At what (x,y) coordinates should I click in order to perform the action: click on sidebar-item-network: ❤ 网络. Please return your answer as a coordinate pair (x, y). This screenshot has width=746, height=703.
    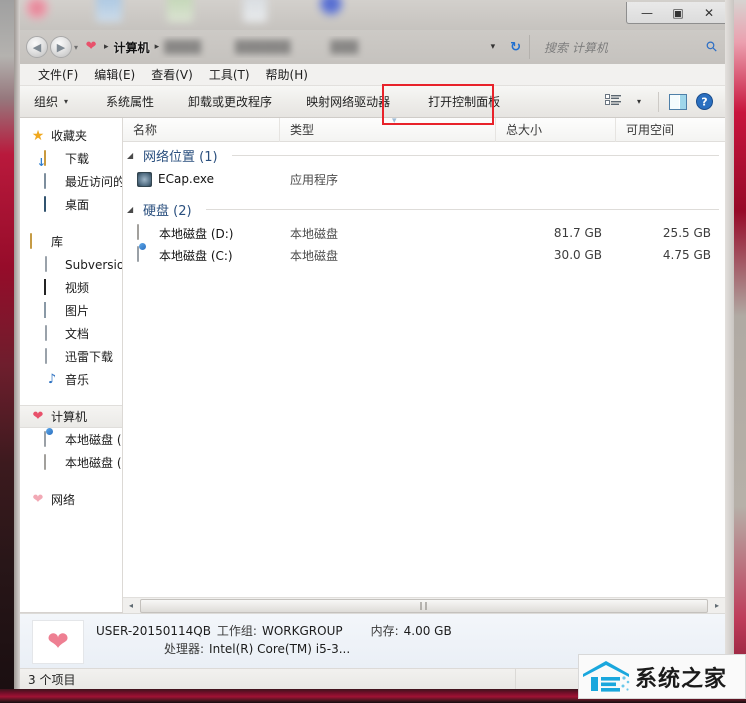
    Looking at the image, I should click on (71, 499).